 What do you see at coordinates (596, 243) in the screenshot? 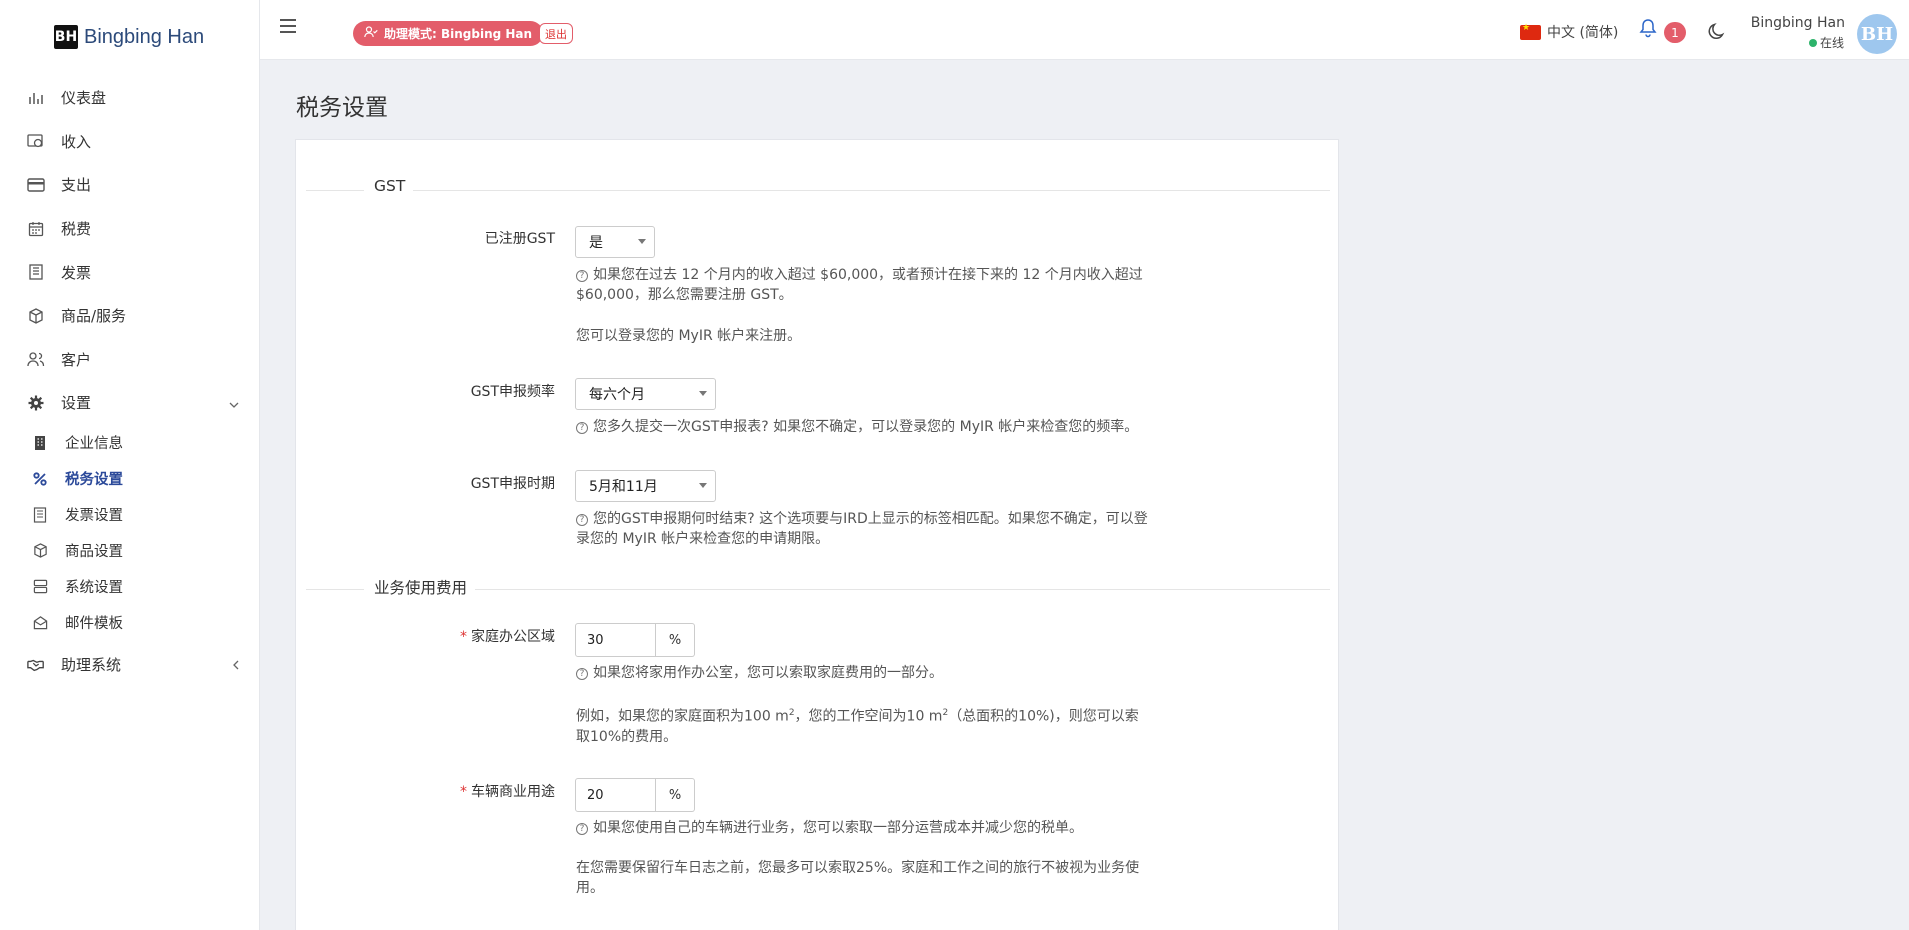
I see `select-value: 是` at bounding box center [596, 243].